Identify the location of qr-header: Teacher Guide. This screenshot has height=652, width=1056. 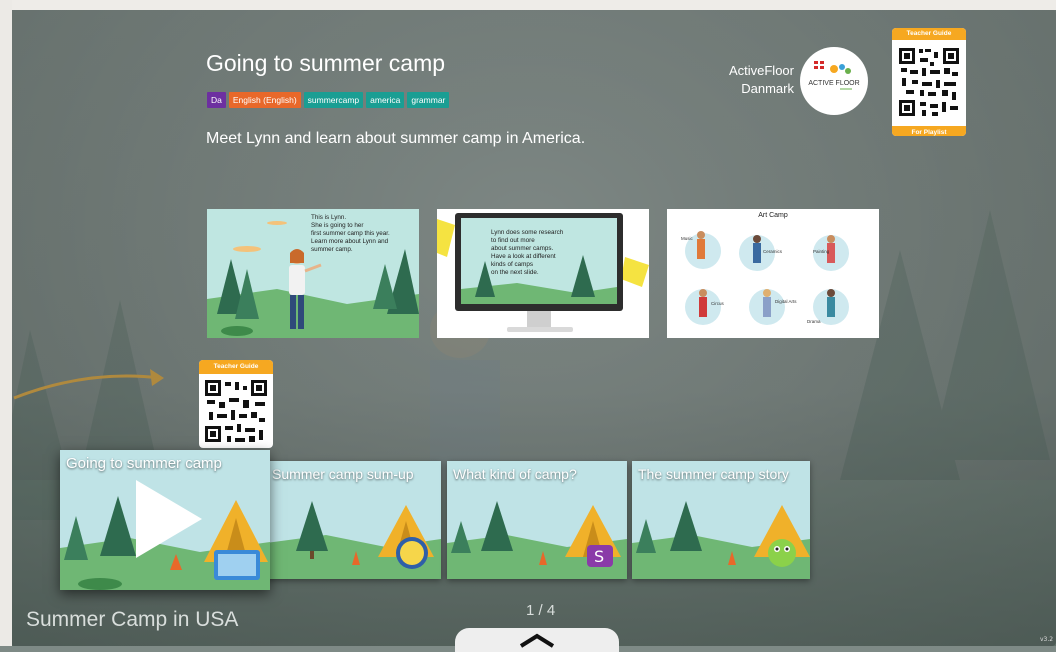
(929, 34).